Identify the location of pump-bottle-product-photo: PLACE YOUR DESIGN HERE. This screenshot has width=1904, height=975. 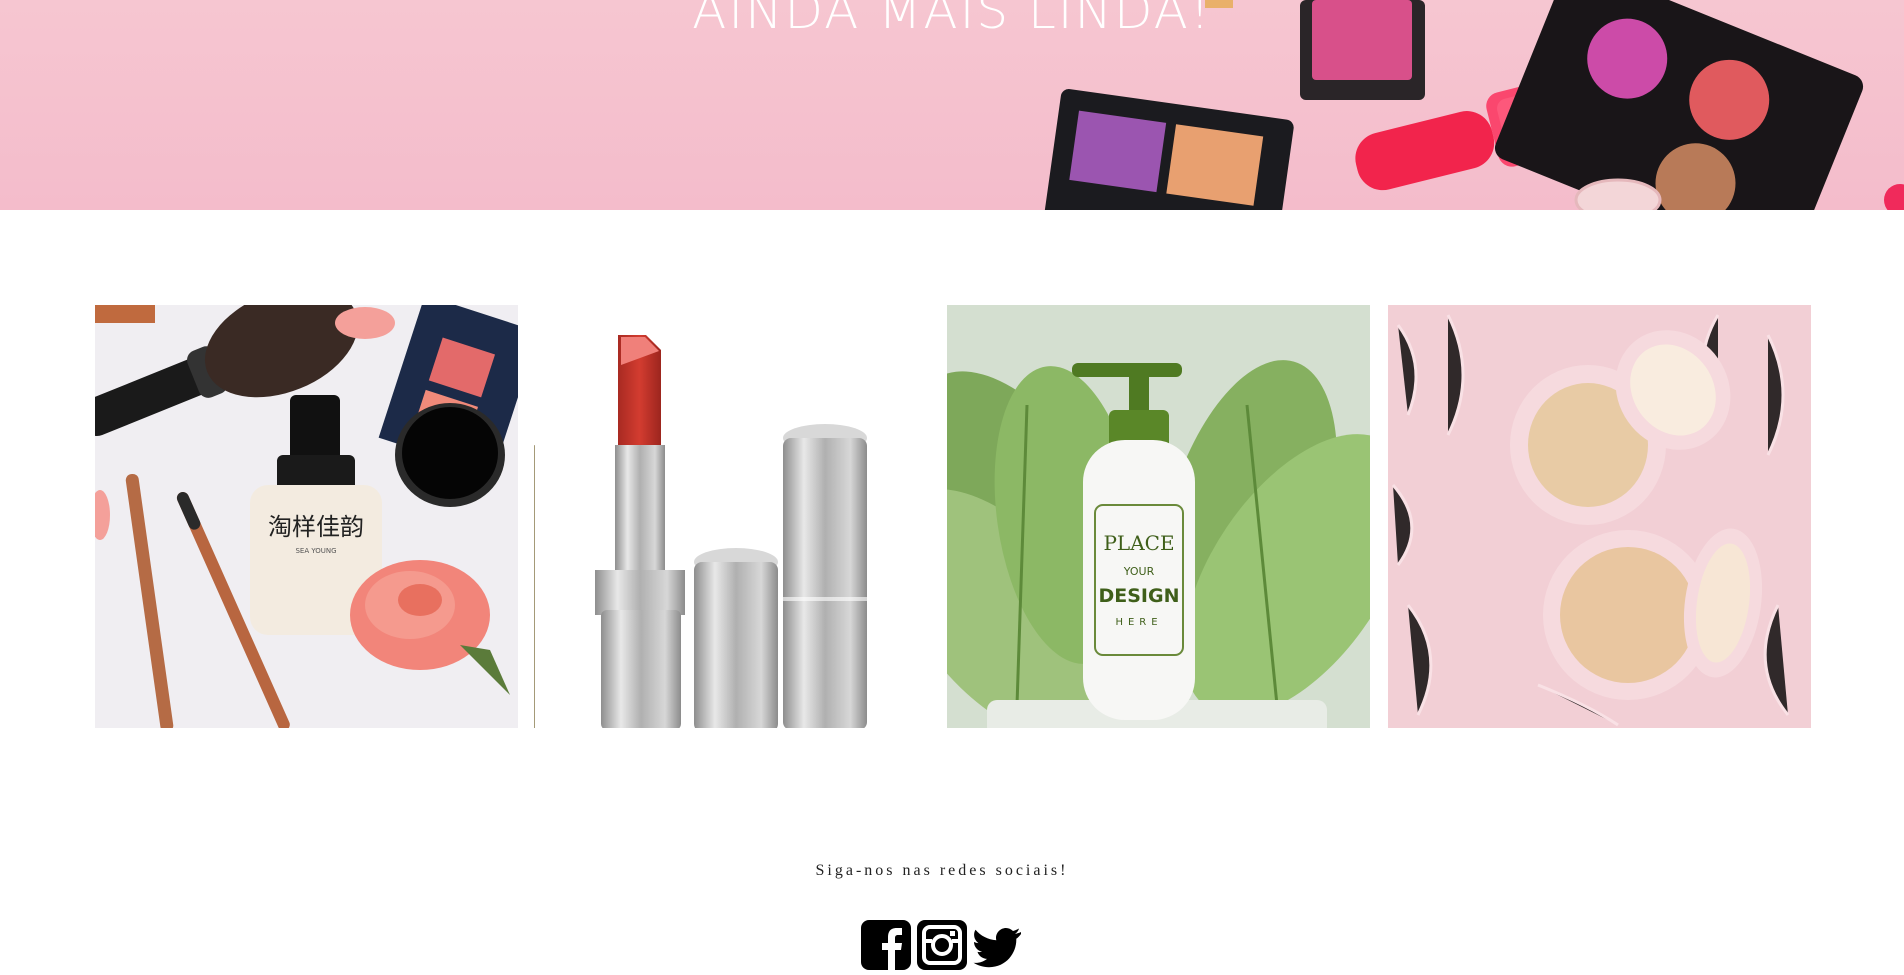
(1158, 516).